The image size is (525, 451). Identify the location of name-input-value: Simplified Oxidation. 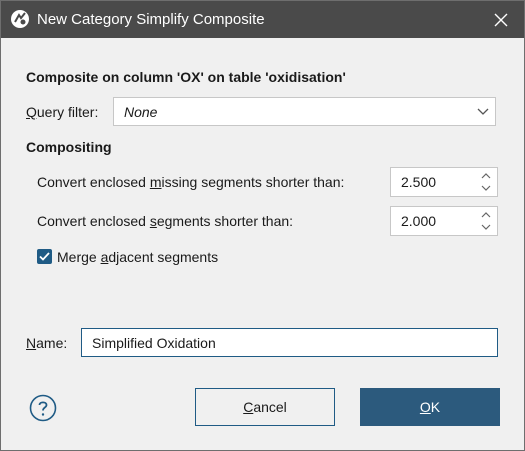
(154, 343).